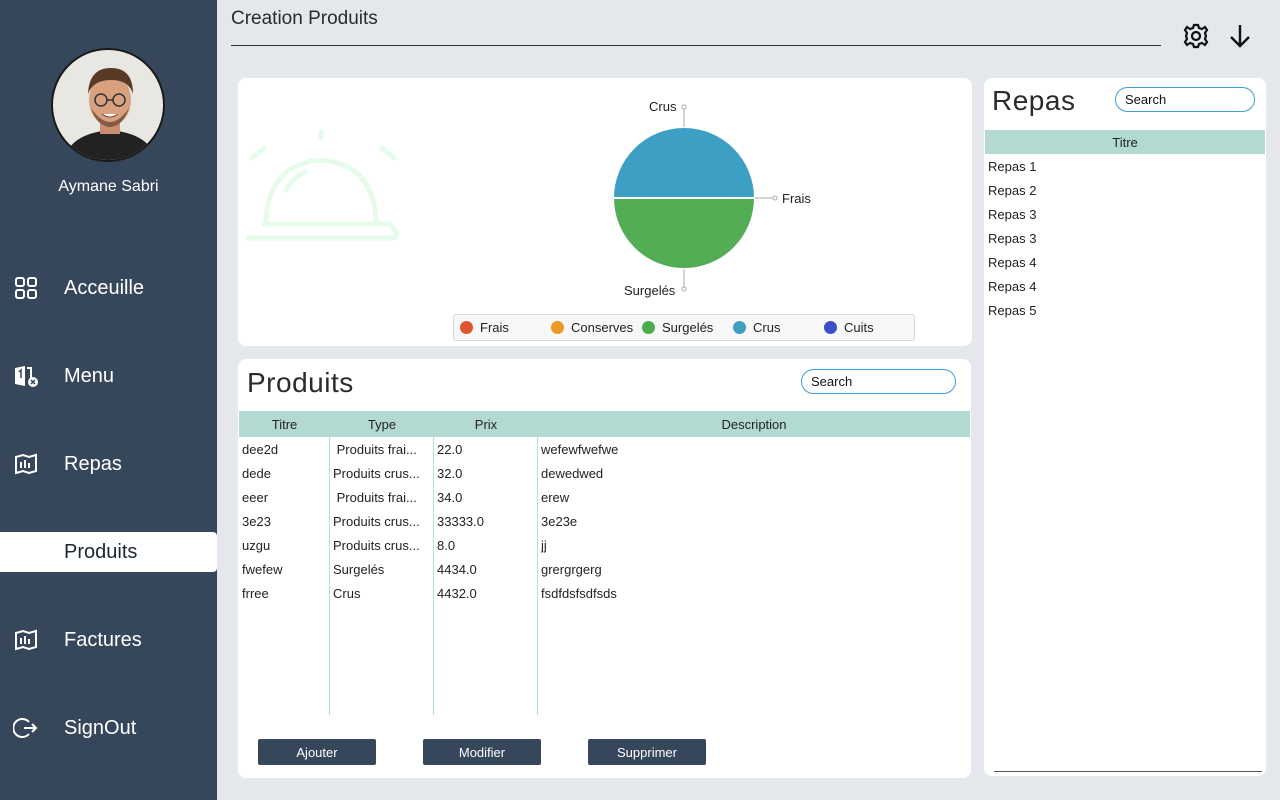 This screenshot has width=1280, height=800. What do you see at coordinates (450, 473) in the screenshot?
I see `cell-prix: 32.0` at bounding box center [450, 473].